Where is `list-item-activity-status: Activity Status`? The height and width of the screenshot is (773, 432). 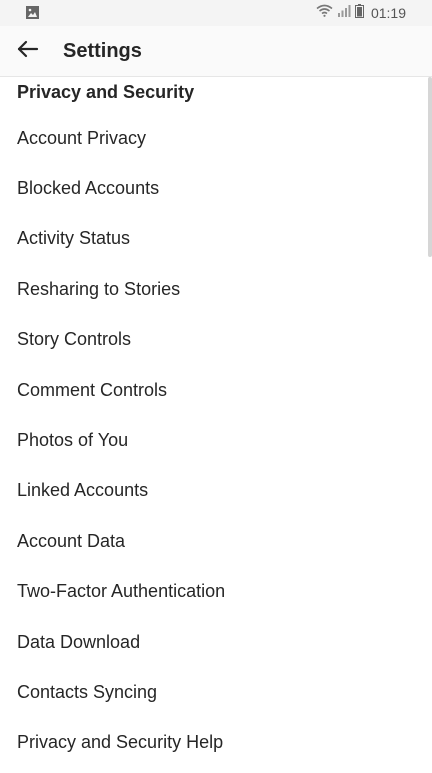
list-item-activity-status: Activity Status is located at coordinates (216, 239).